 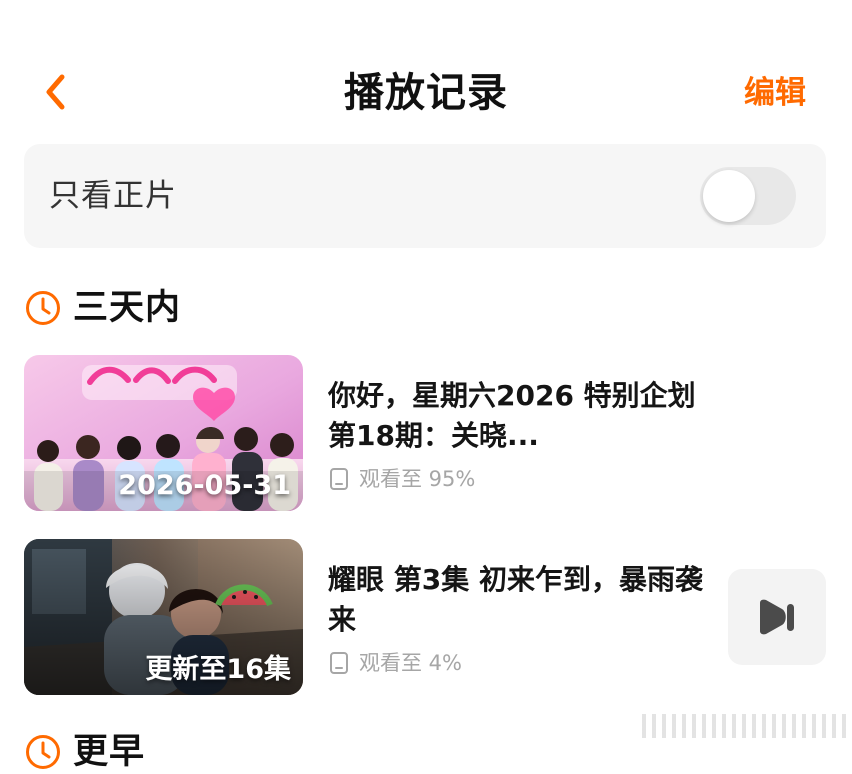 I want to click on video-thumbnail: 2026-05-31, so click(x=163, y=433).